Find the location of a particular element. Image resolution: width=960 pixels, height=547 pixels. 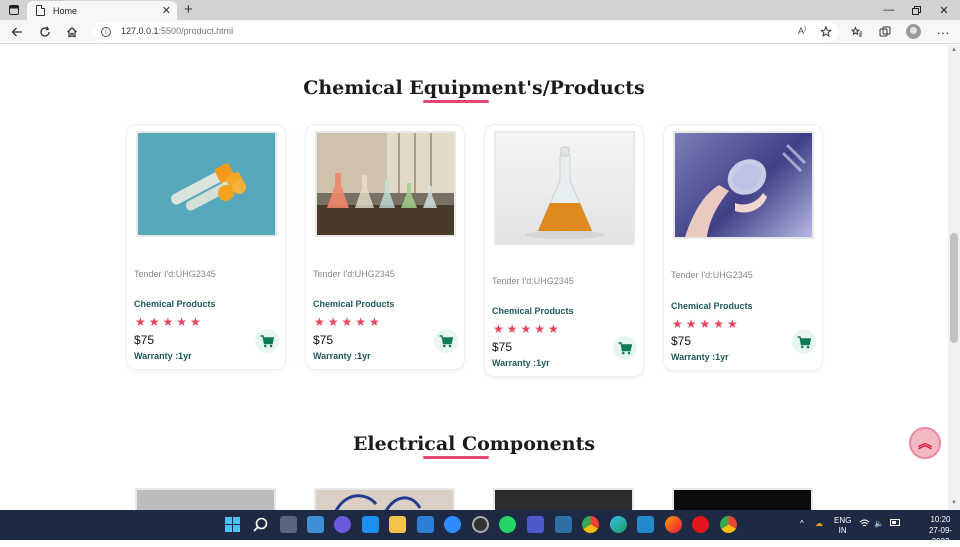

home-icon is located at coordinates (72, 32).